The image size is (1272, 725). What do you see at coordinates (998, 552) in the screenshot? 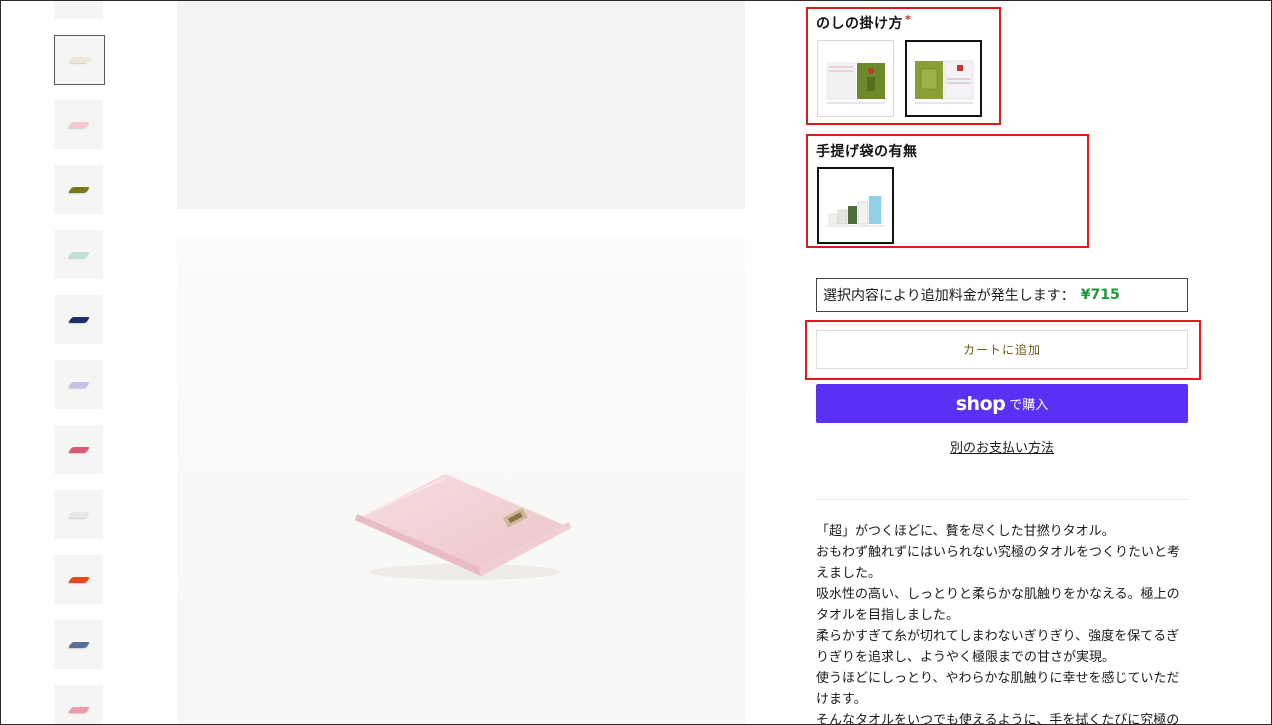
I see `description-line: おもわず触れずにはいられない究極のタオルをつくりたいと考` at bounding box center [998, 552].